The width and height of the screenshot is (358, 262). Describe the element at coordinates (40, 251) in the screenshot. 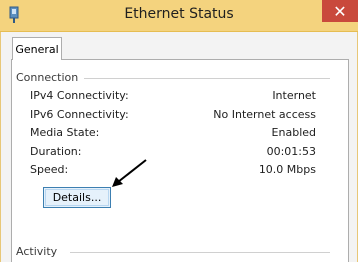

I see `activity-group-label: Activity` at that location.